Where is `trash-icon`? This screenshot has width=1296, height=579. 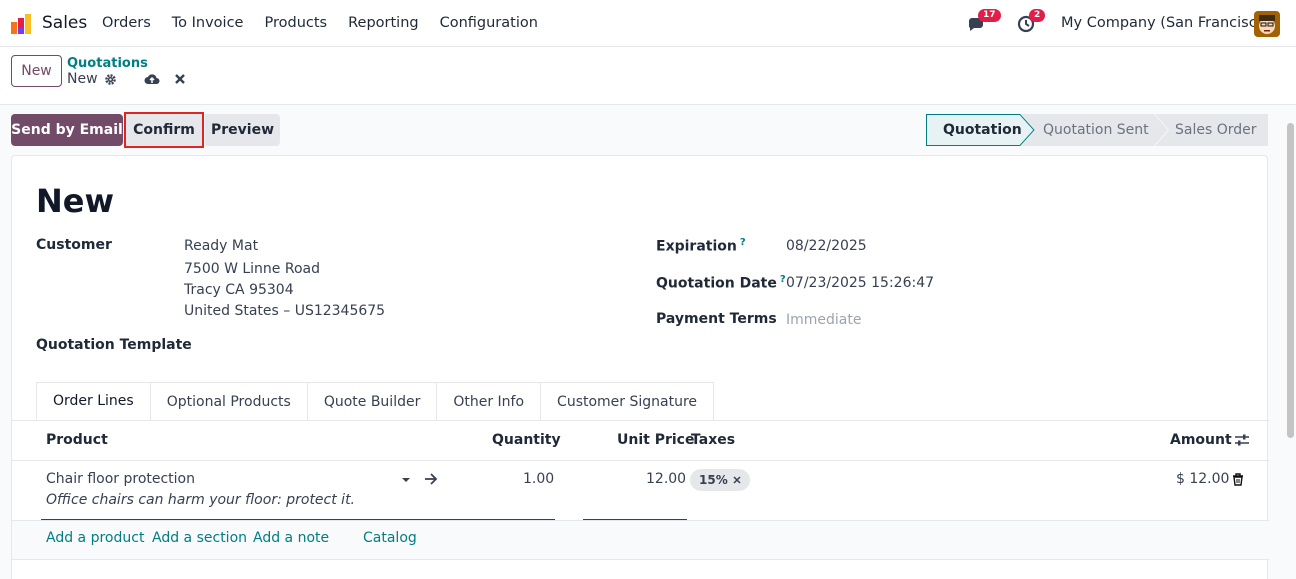 trash-icon is located at coordinates (1238, 479).